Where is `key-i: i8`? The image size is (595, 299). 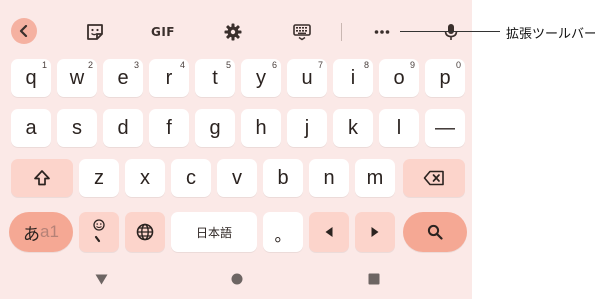 key-i: i8 is located at coordinates (353, 78).